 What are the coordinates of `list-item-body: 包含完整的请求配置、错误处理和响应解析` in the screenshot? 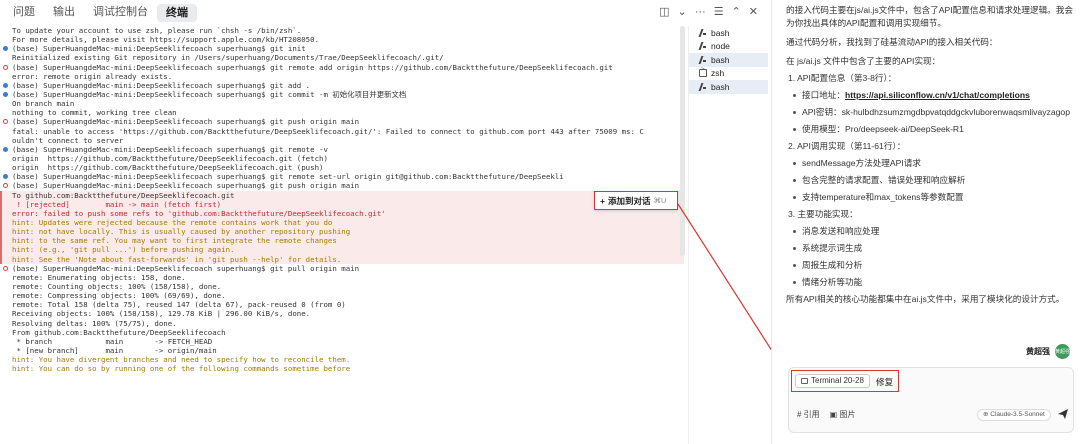 It's located at (883, 180).